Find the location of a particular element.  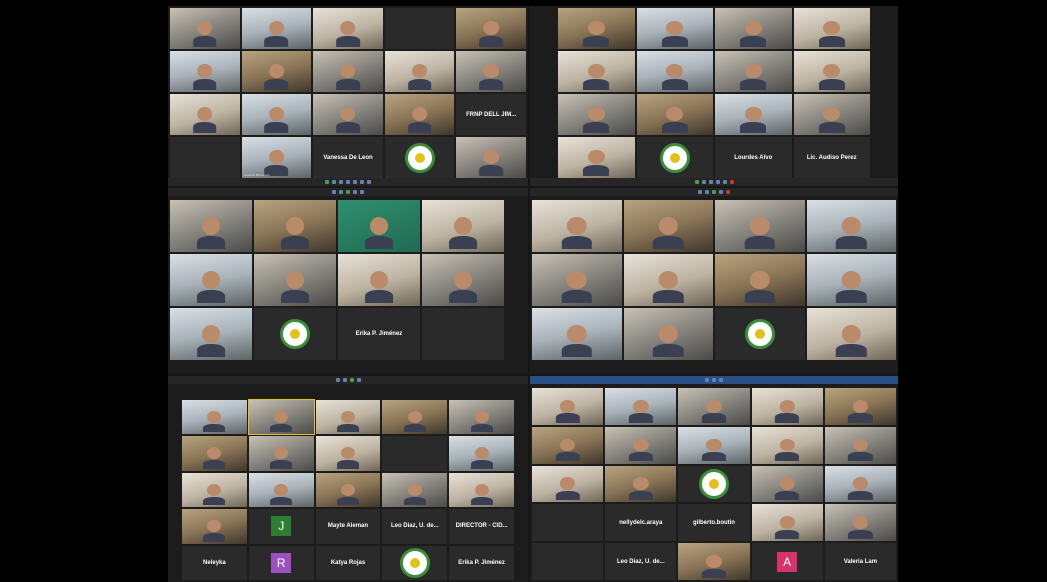

video-grid is located at coordinates (714, 280).